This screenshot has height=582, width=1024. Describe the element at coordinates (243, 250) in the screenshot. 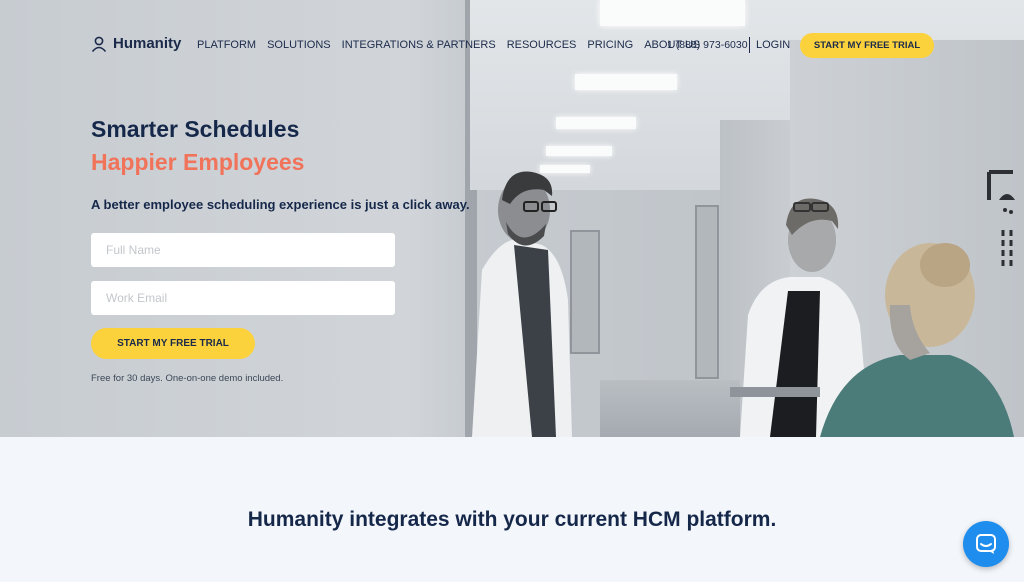

I see `full-name-input` at that location.